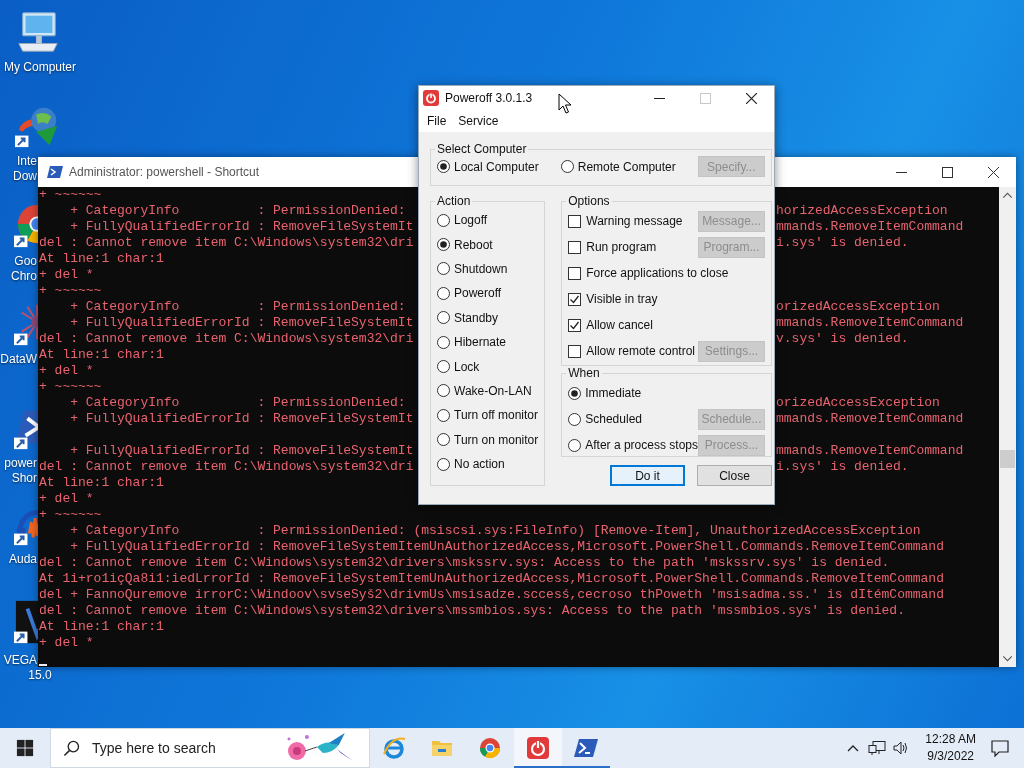  Describe the element at coordinates (491, 594) in the screenshot. I see `console-text: del + FannoQuremove irrorC:\Windoov\svseSyš2\drivmUs\msisadze.sccesś,cecroso thPoweth 'msisadma.ss.' is dItémCommand` at that location.